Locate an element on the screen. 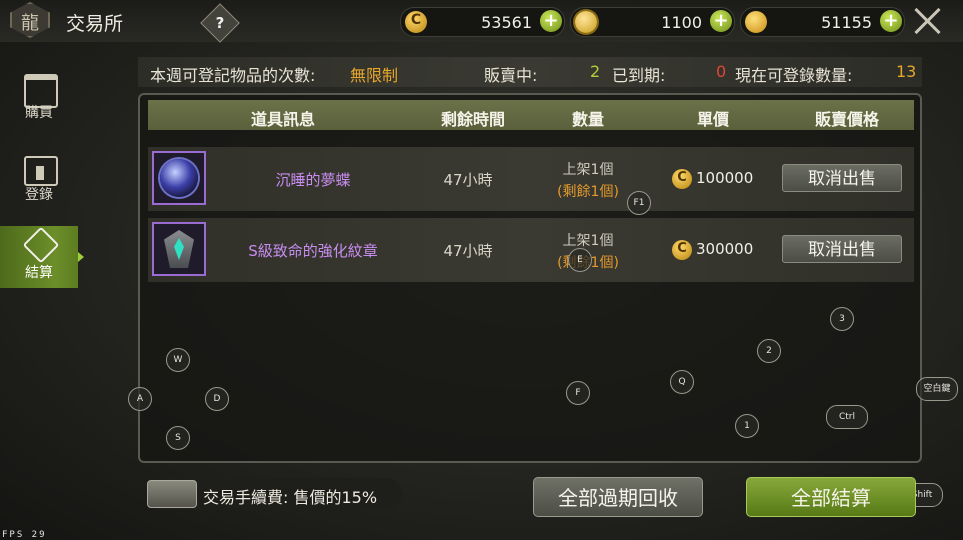 This screenshot has height=540, width=963. transaction-fee-info: 交易手續費: 售價的15% is located at coordinates (274, 494).